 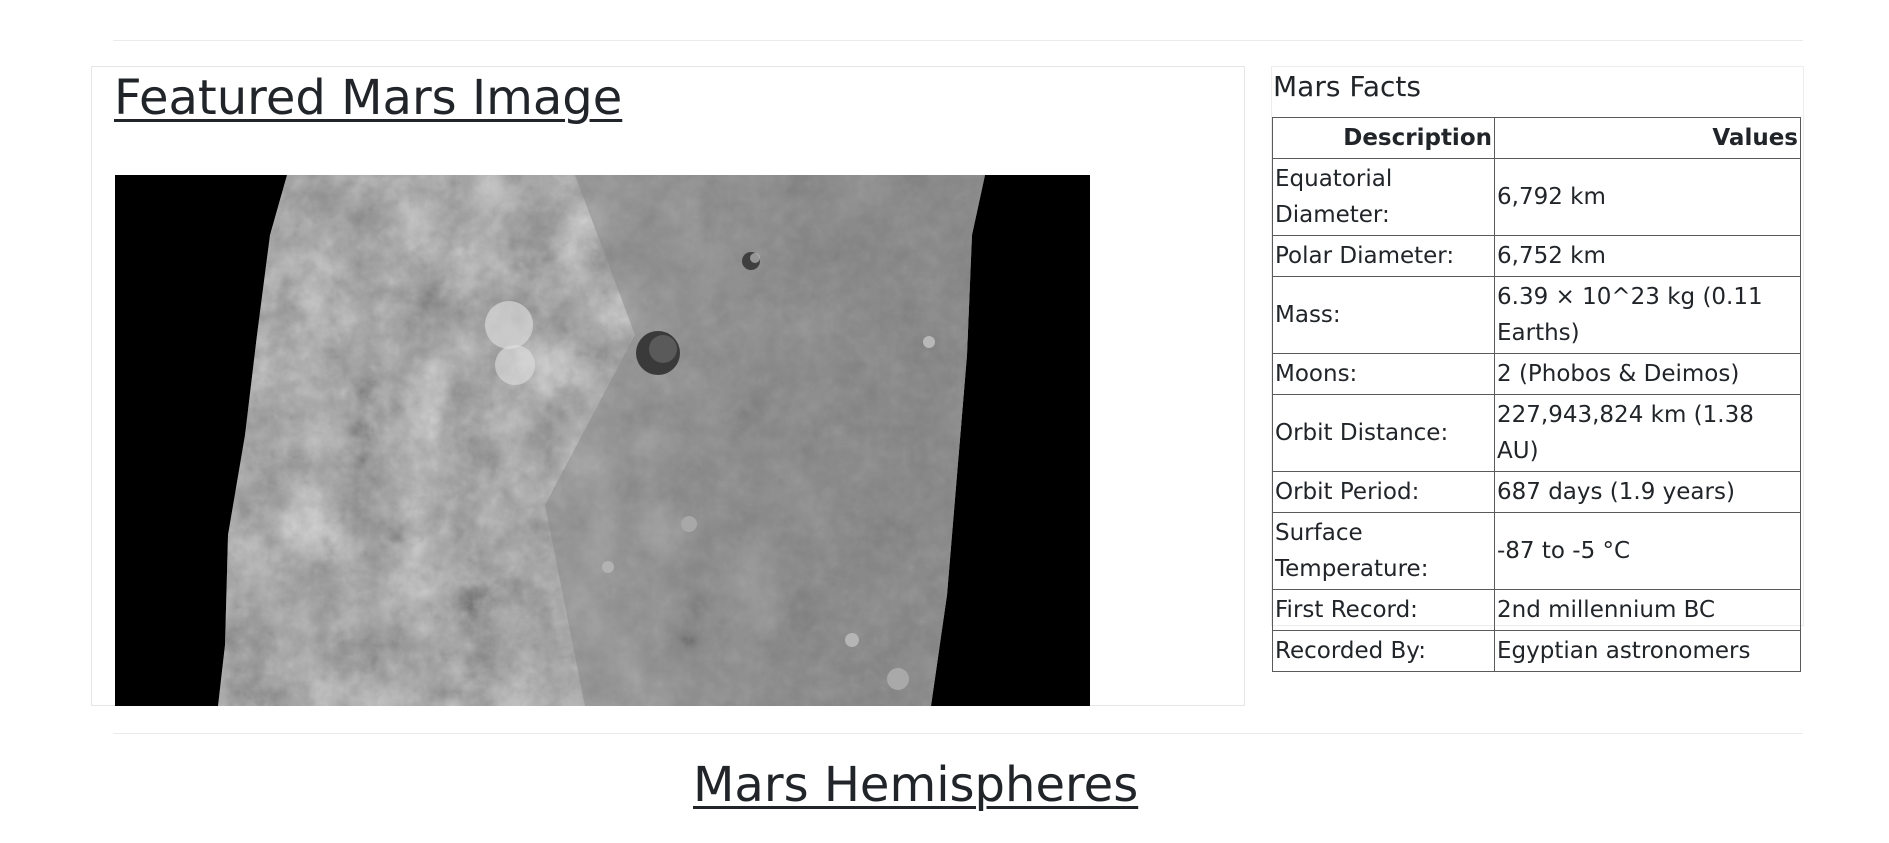 What do you see at coordinates (915, 785) in the screenshot?
I see `mars-hemispheres-title: Mars Hemispheres` at bounding box center [915, 785].